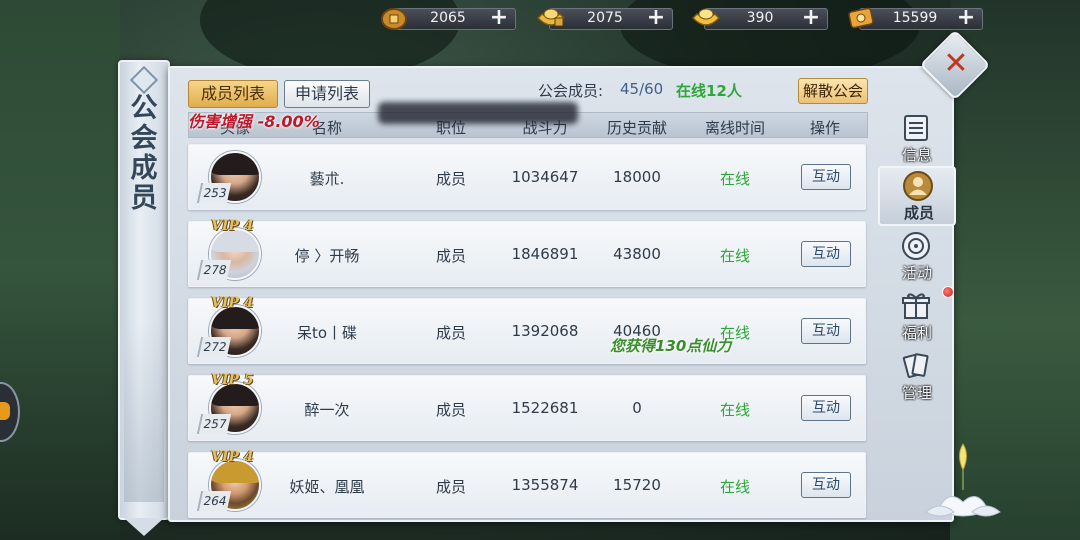 The image size is (1080, 540). Describe the element at coordinates (214, 347) in the screenshot. I see `level-badge: 272` at that location.